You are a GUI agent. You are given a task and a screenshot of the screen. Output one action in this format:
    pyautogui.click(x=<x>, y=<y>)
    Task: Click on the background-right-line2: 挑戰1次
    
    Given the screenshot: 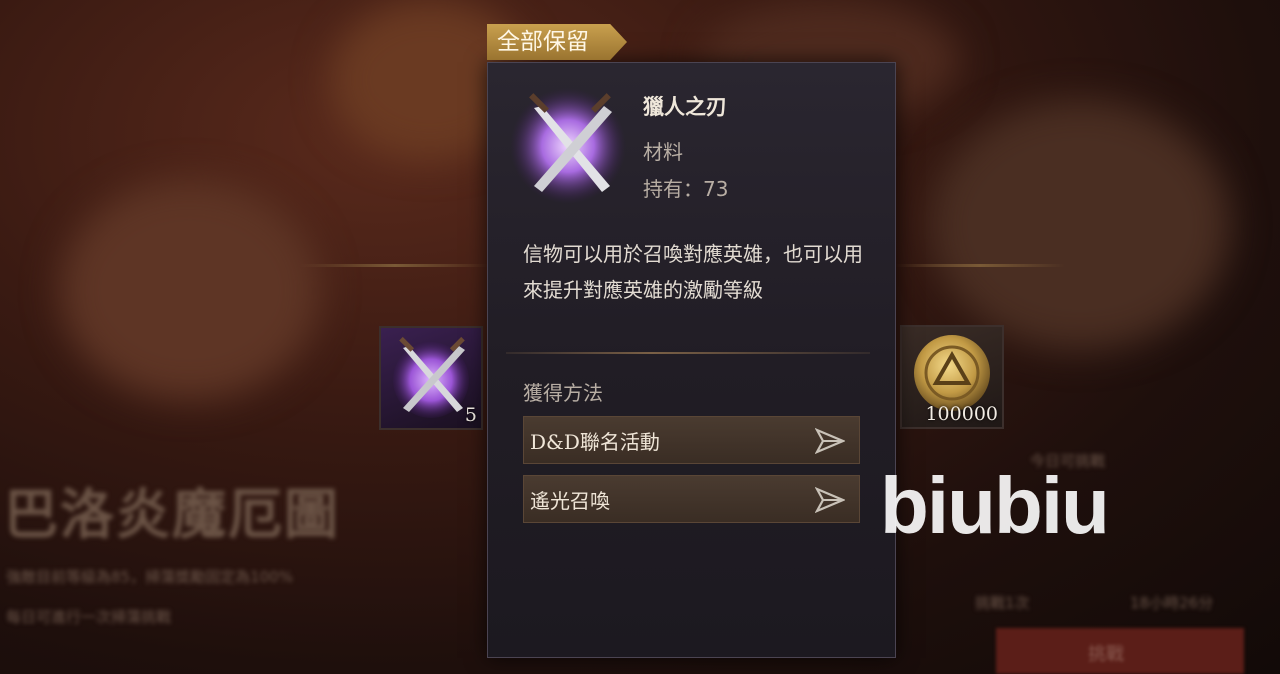 What is the action you would take?
    pyautogui.click(x=1002, y=603)
    